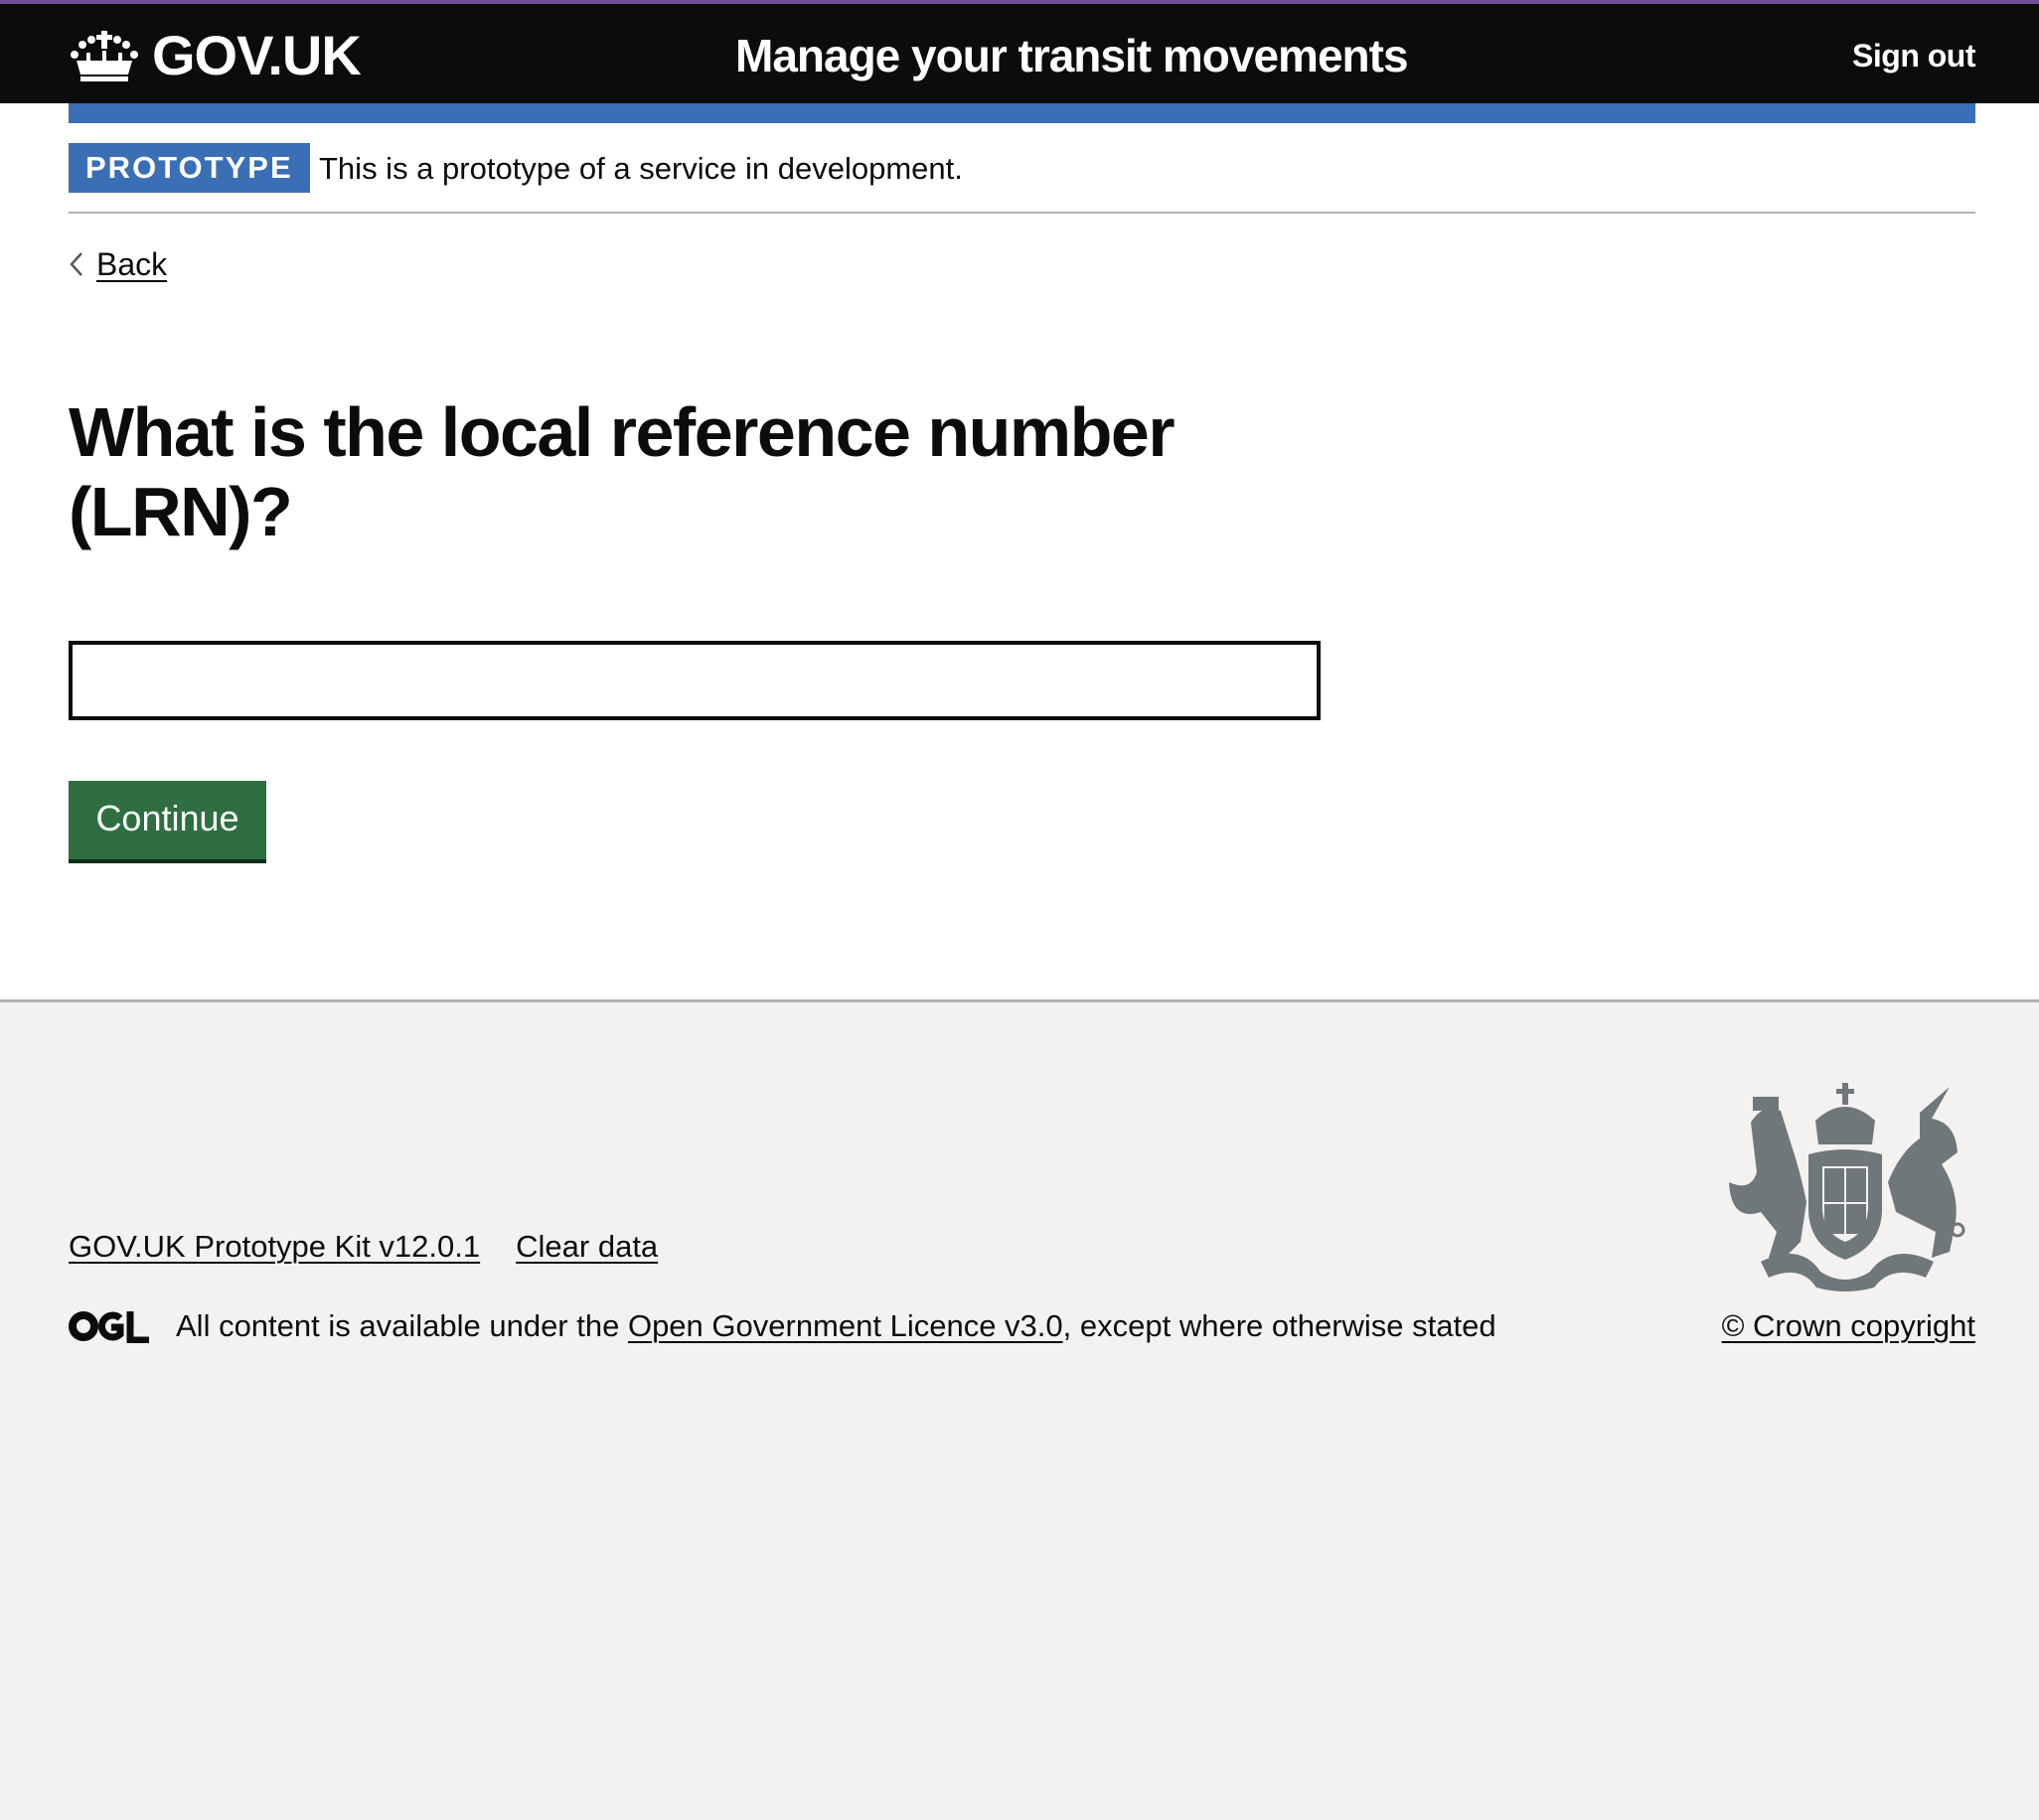 Image resolution: width=2039 pixels, height=1820 pixels. Describe the element at coordinates (1849, 1326) in the screenshot. I see `crown-copyright-link: © Crown copyright` at that location.